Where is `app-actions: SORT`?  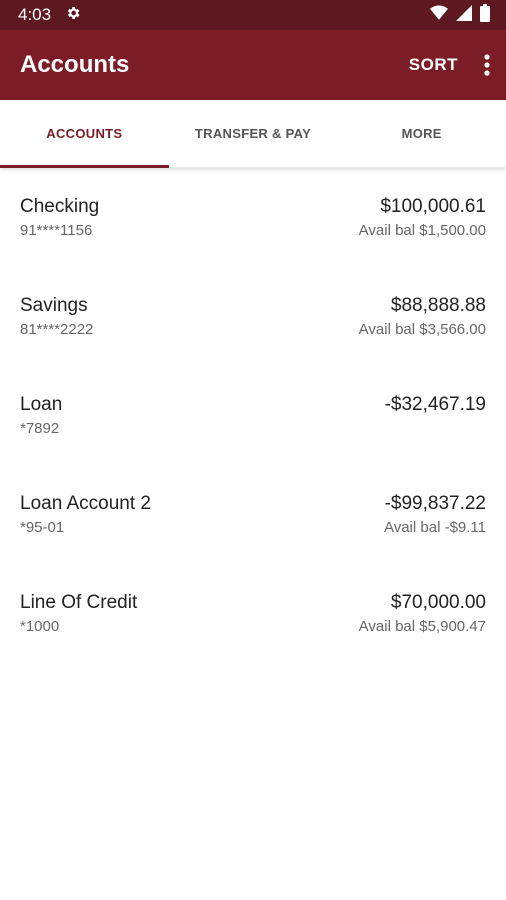 app-actions: SORT is located at coordinates (449, 65).